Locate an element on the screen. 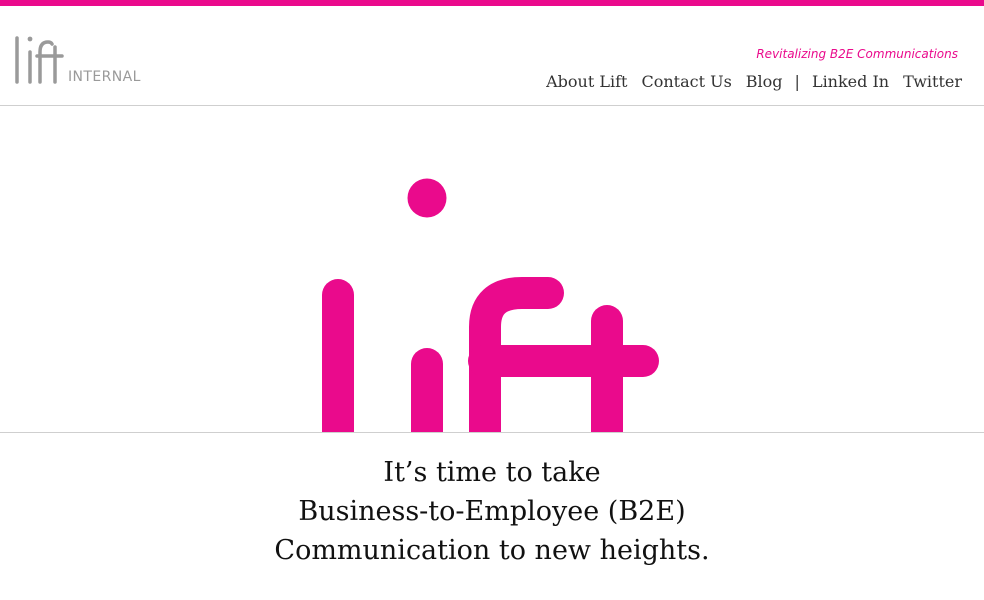  section-divider is located at coordinates (492, 432).